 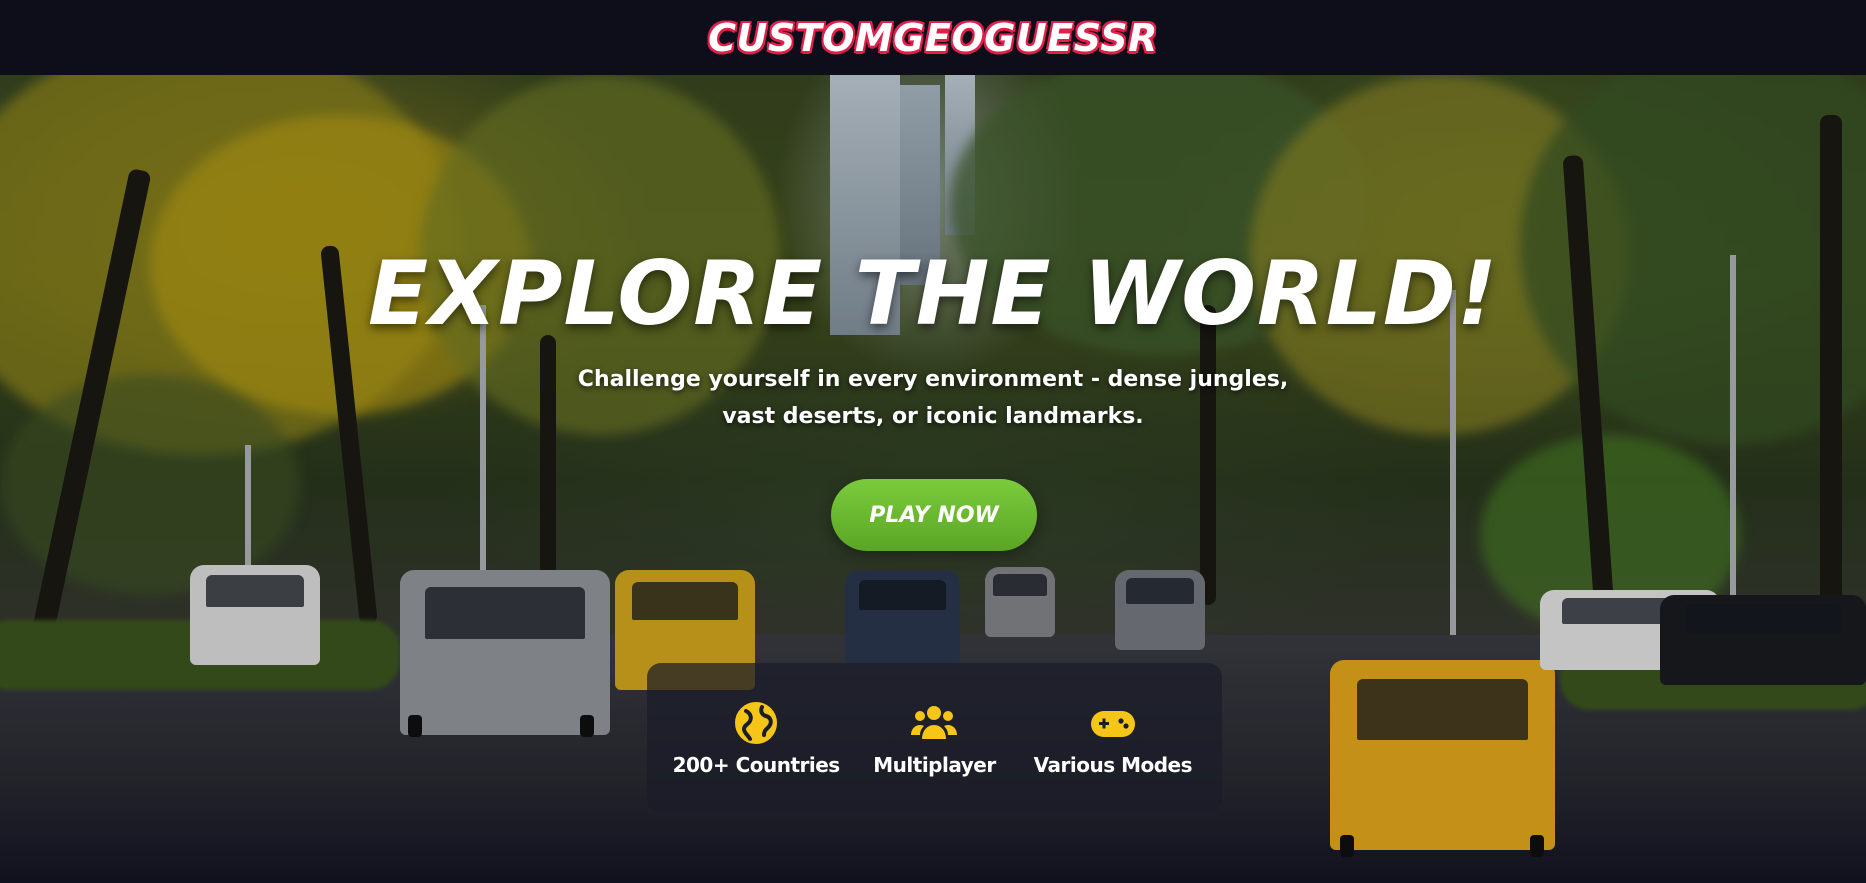 I want to click on hero-headline: EXPLORE THE WORLD!, so click(x=933, y=293).